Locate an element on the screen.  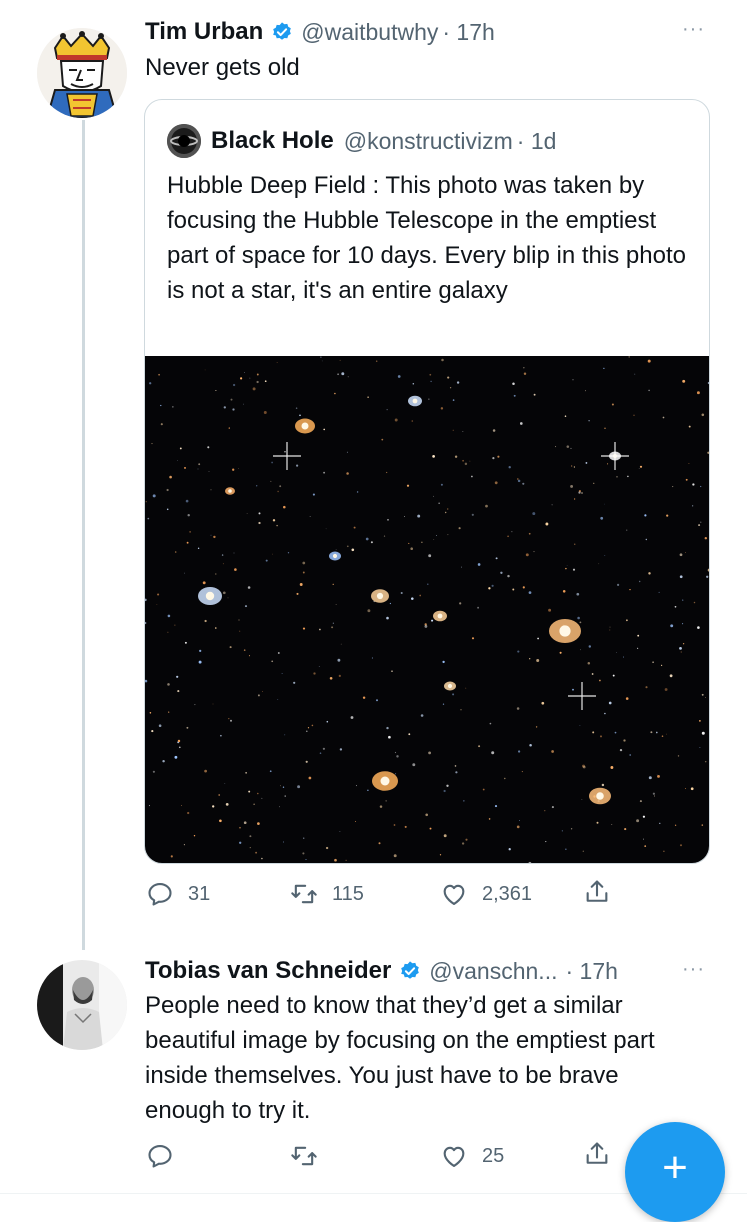
reply-reply-action is located at coordinates (167, 1156).